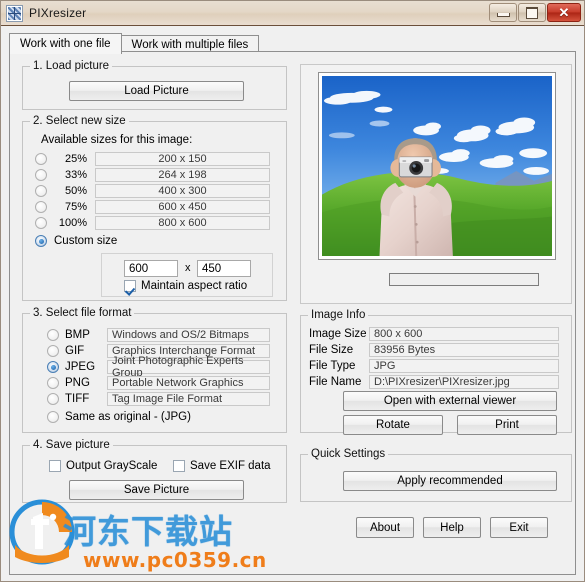  What do you see at coordinates (71, 66) in the screenshot?
I see `group-load-picture-legend: 1. Load picture` at bounding box center [71, 66].